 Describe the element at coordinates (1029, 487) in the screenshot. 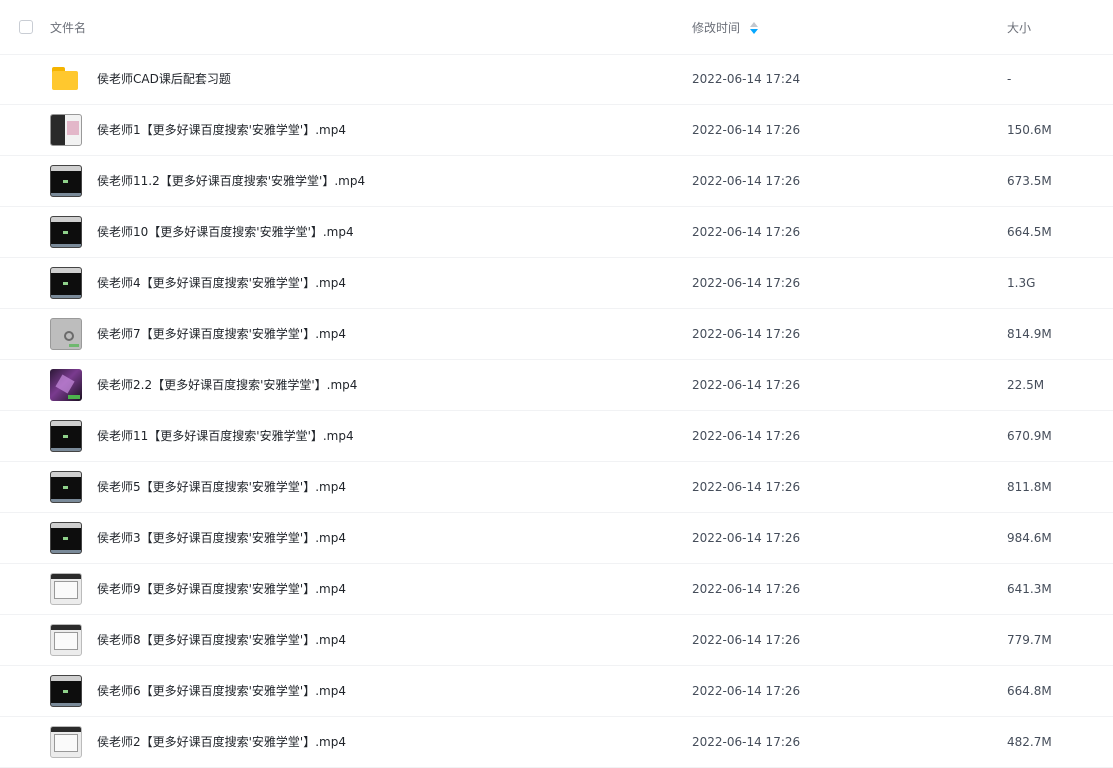

I see `file-size: 811.8M` at that location.